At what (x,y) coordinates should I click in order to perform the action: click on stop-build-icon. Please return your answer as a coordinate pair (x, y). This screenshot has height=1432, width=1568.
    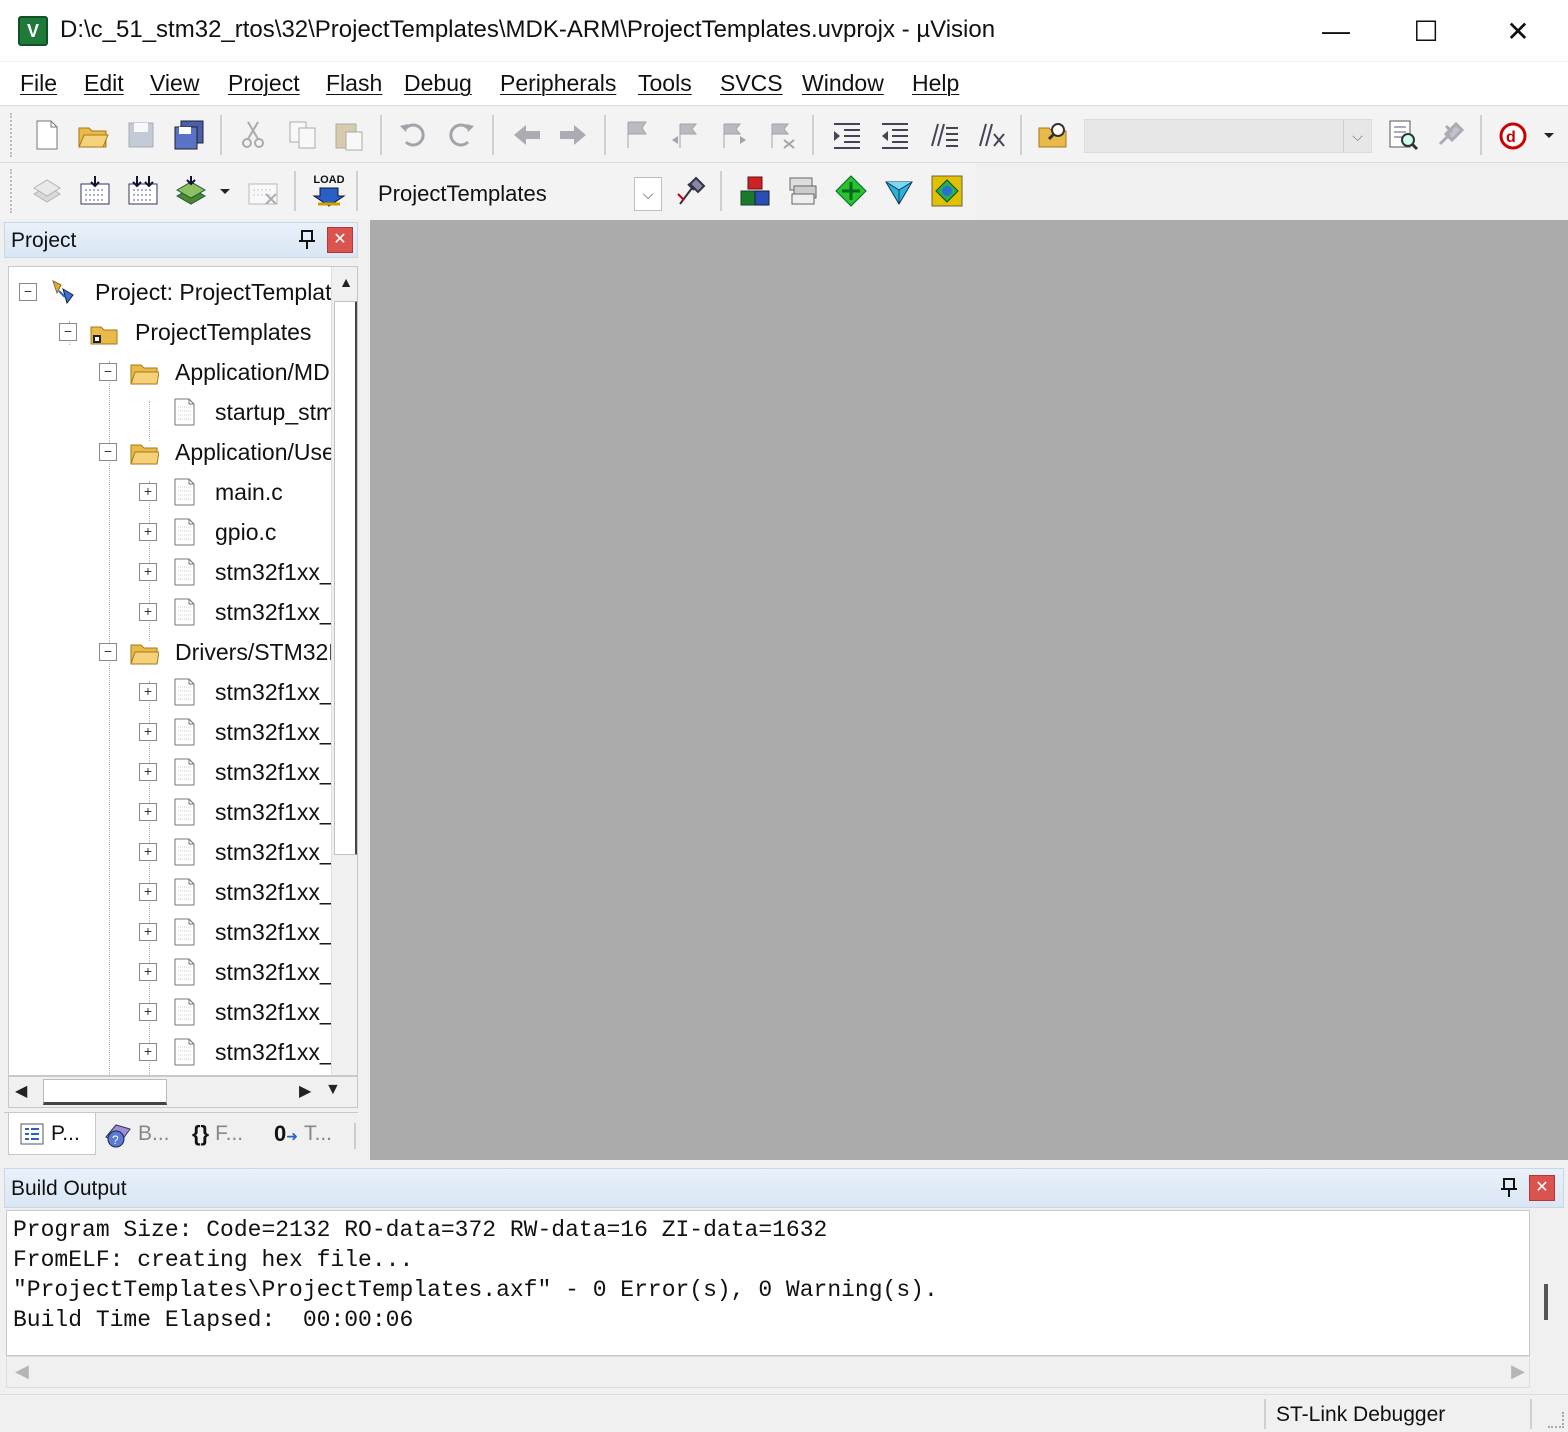
    Looking at the image, I should click on (263, 191).